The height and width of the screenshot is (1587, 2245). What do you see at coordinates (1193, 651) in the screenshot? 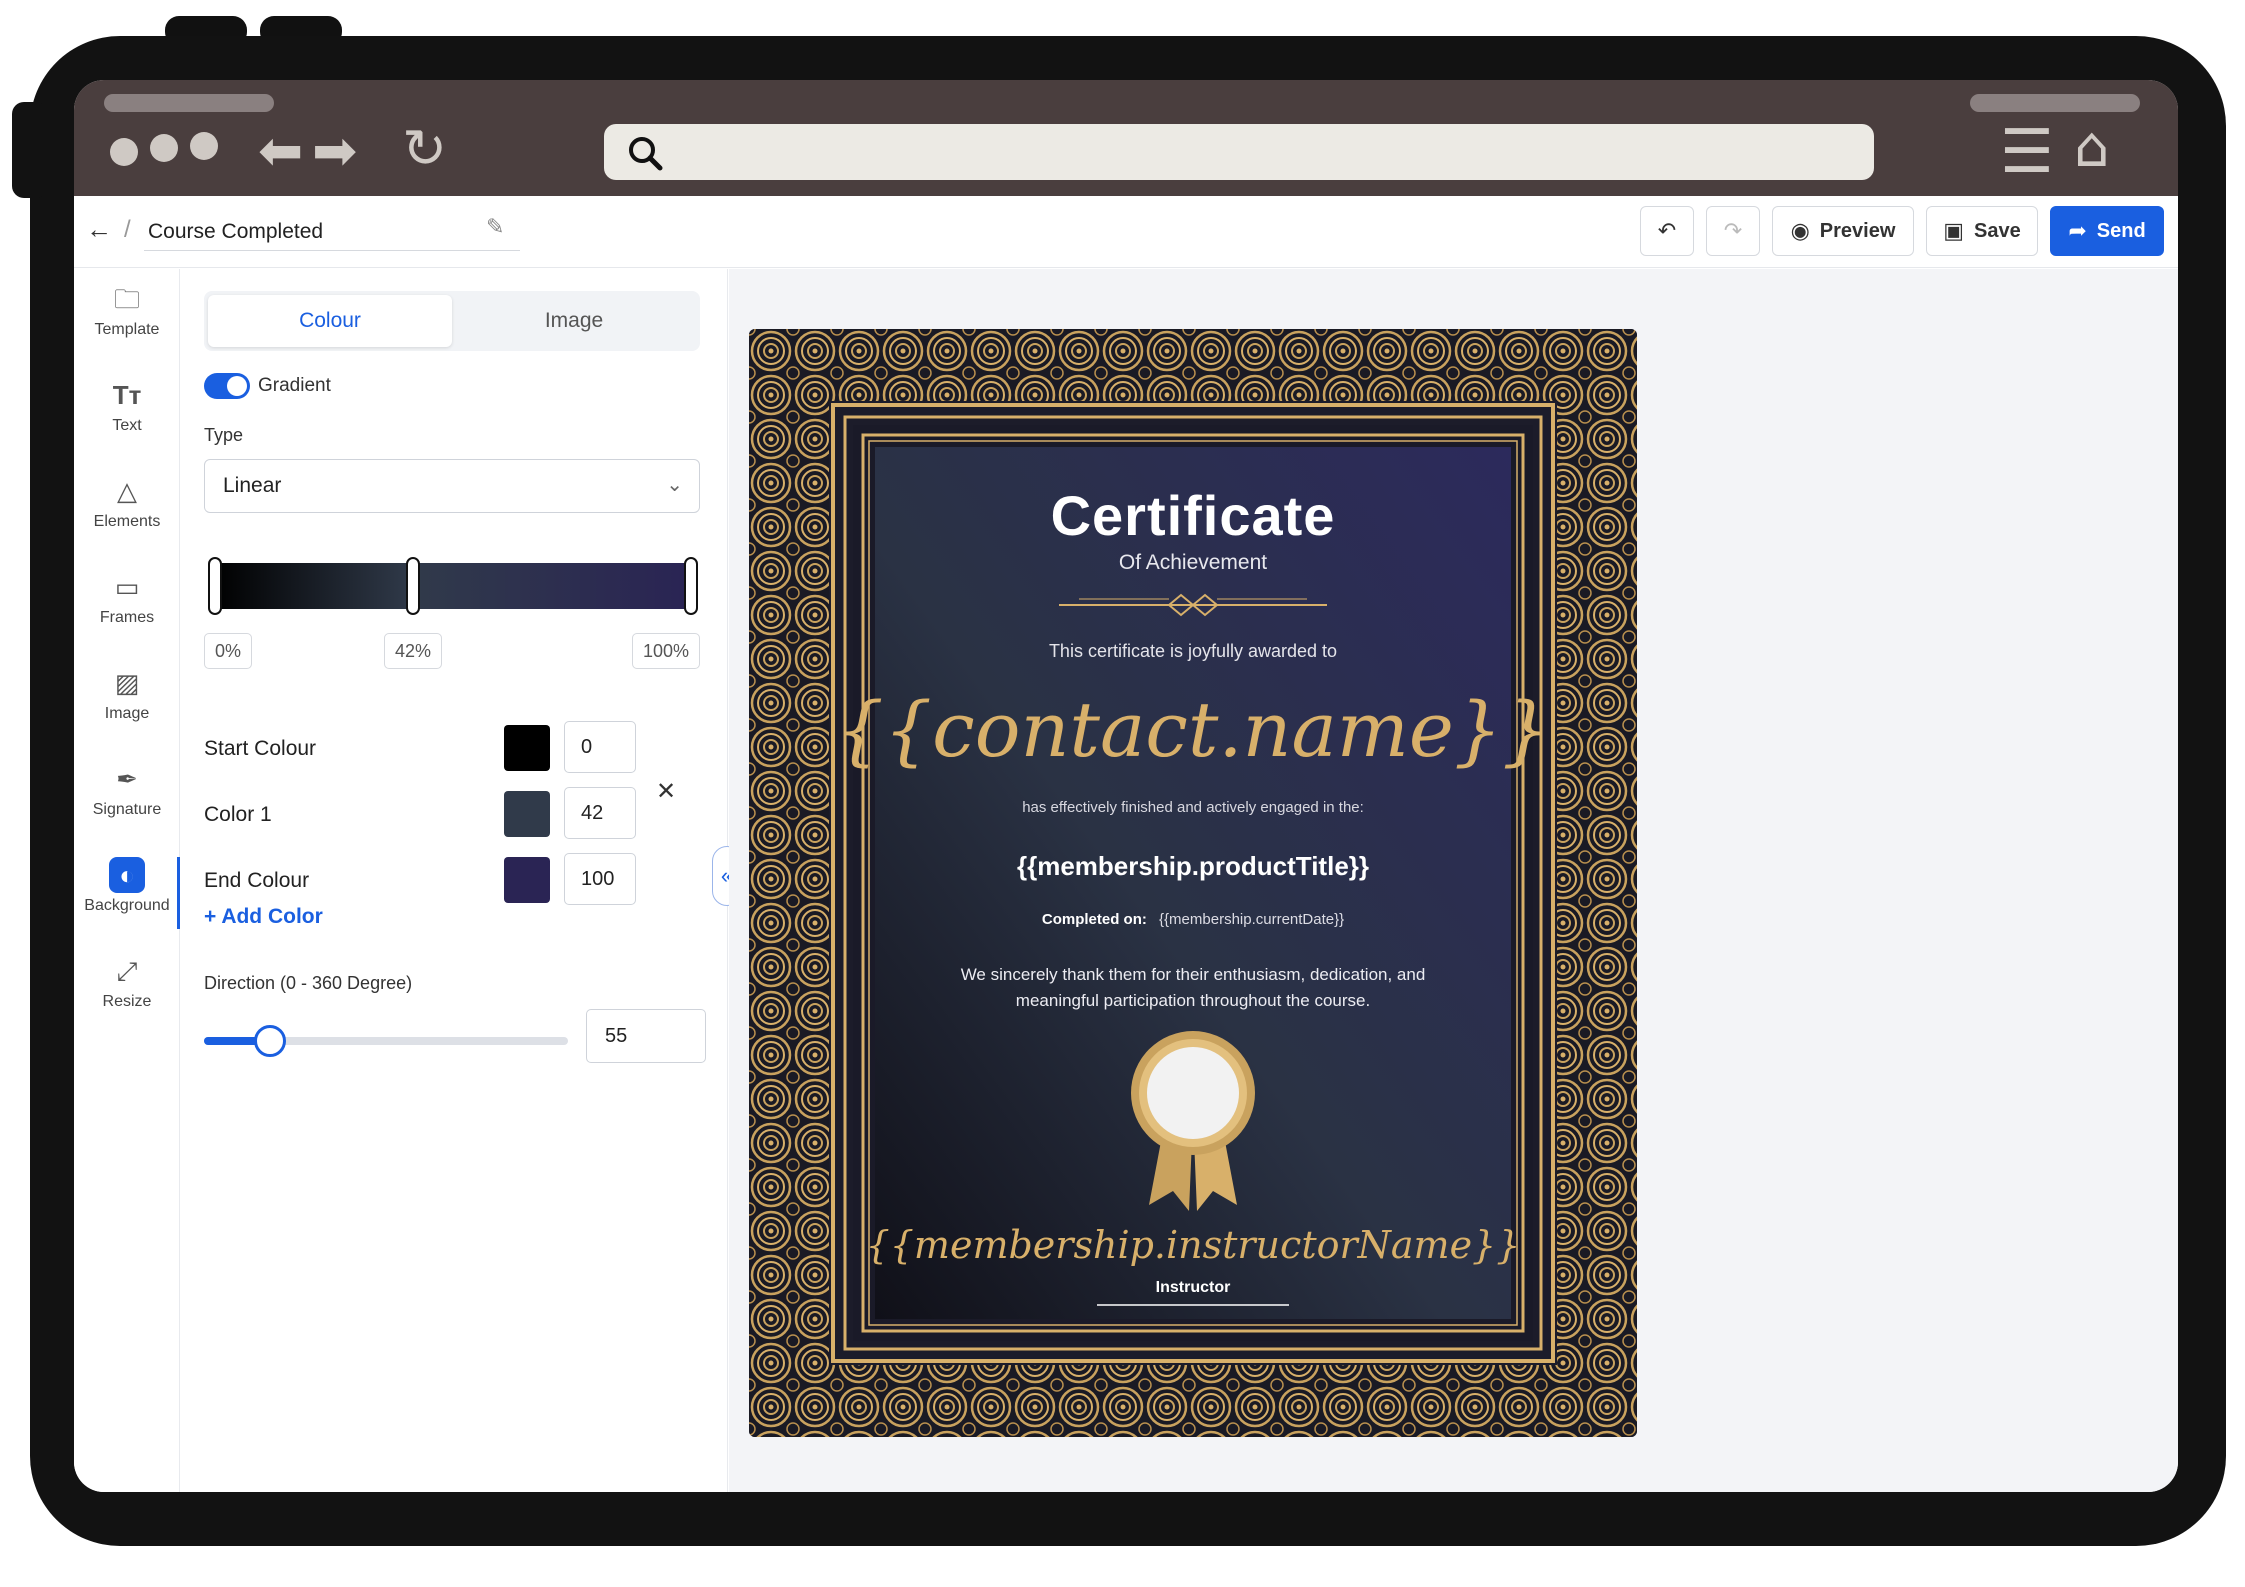
I see `awarded-line: This certificate is joyfully awarded to` at bounding box center [1193, 651].